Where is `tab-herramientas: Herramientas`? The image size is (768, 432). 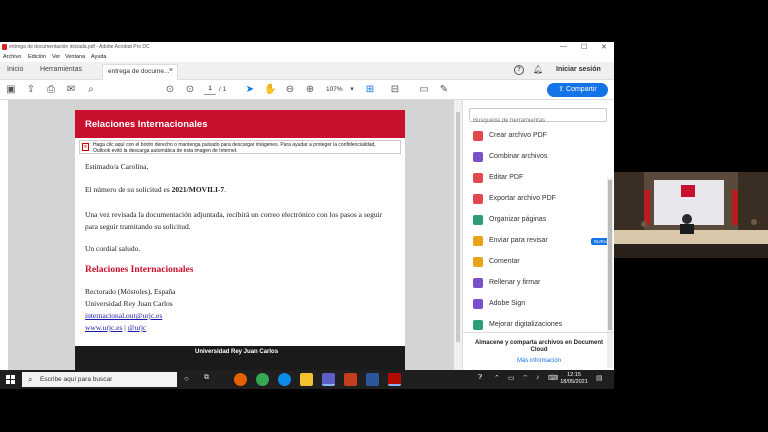
tab-herramientas: Herramientas is located at coordinates (61, 69).